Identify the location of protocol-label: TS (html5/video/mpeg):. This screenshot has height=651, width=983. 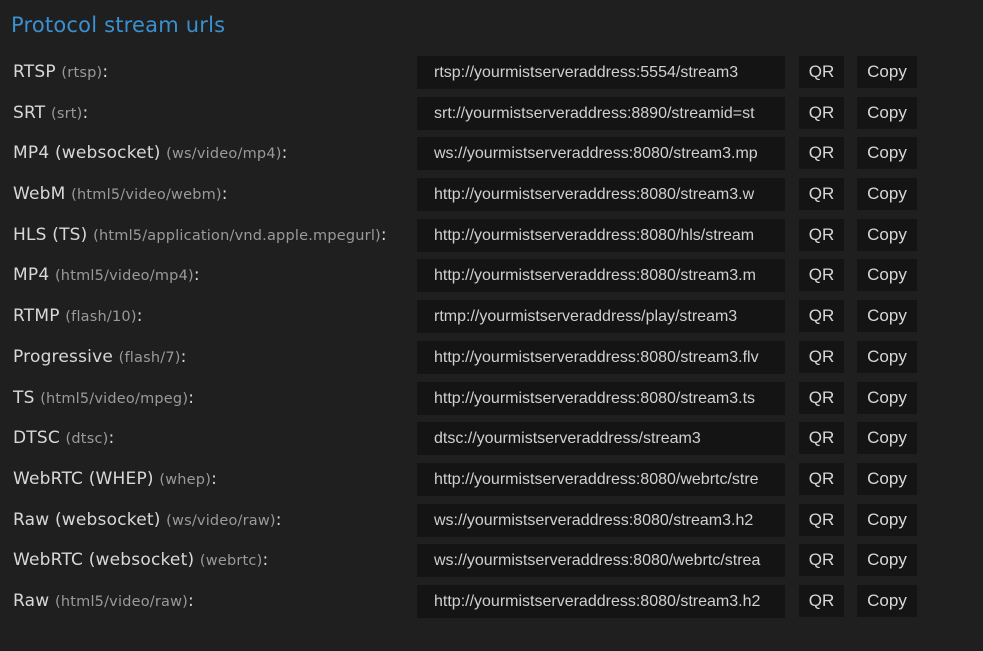
(103, 398).